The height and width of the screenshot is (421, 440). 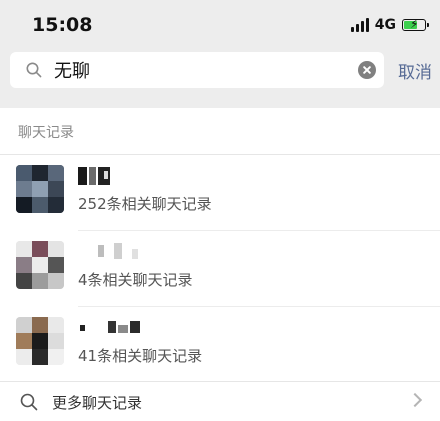 What do you see at coordinates (220, 381) in the screenshot?
I see `divider` at bounding box center [220, 381].